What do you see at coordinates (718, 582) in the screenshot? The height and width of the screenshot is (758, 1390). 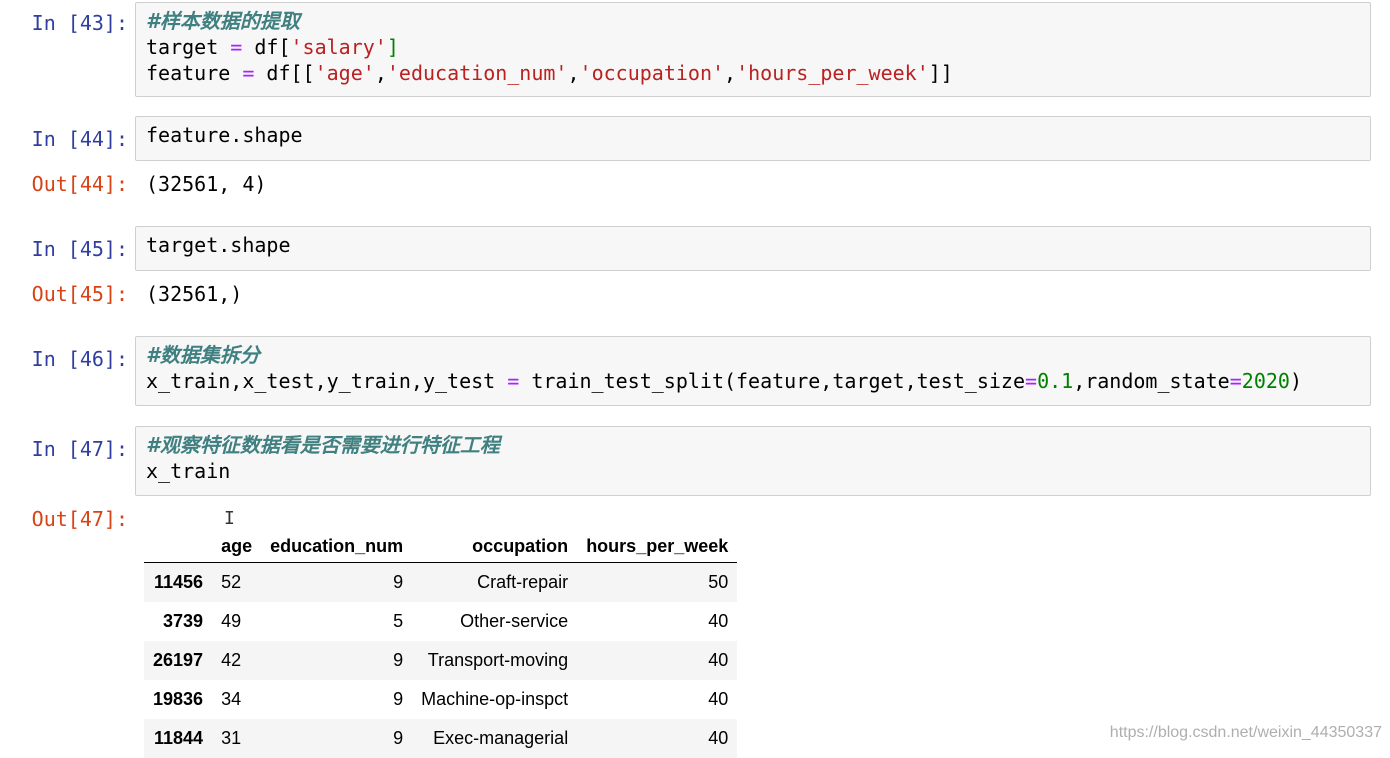 I see `cell-hours-per-week: 50` at bounding box center [718, 582].